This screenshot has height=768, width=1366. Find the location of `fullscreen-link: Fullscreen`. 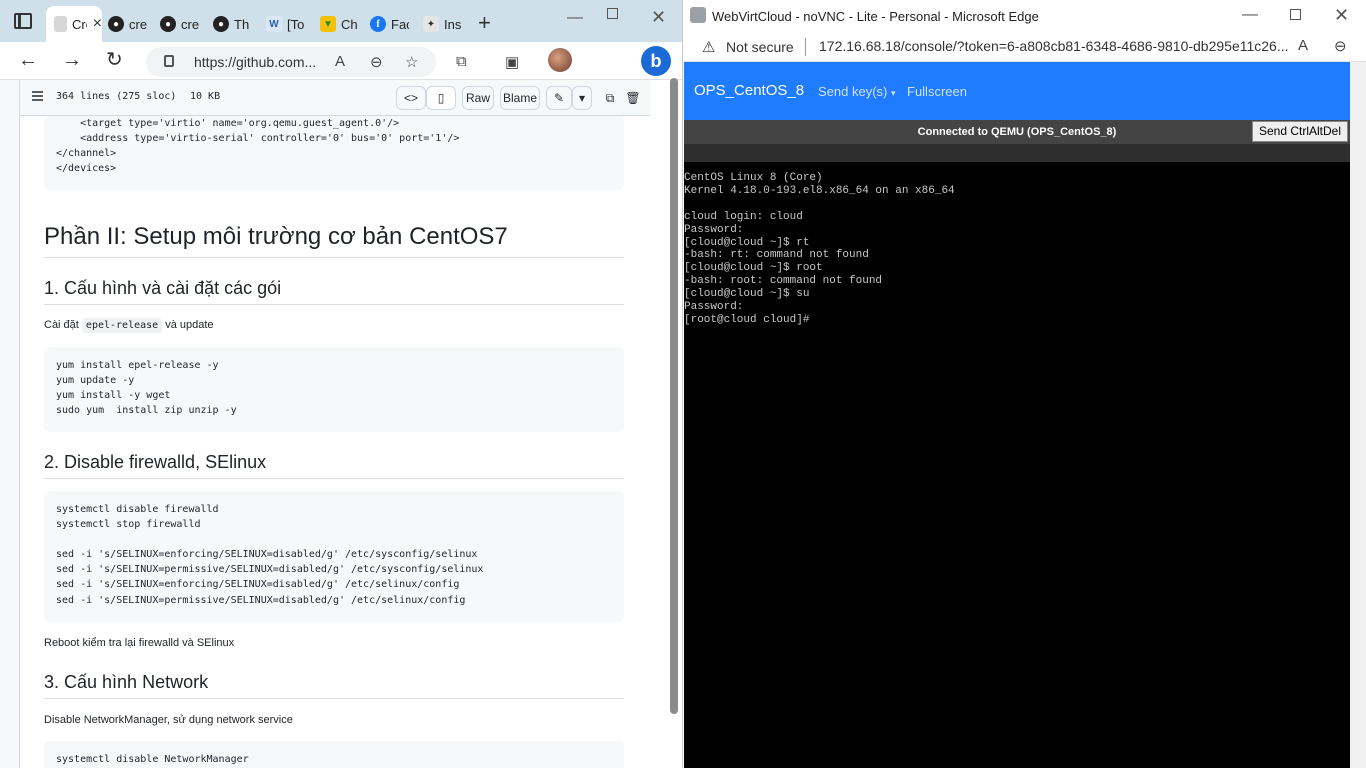

fullscreen-link: Fullscreen is located at coordinates (937, 91).